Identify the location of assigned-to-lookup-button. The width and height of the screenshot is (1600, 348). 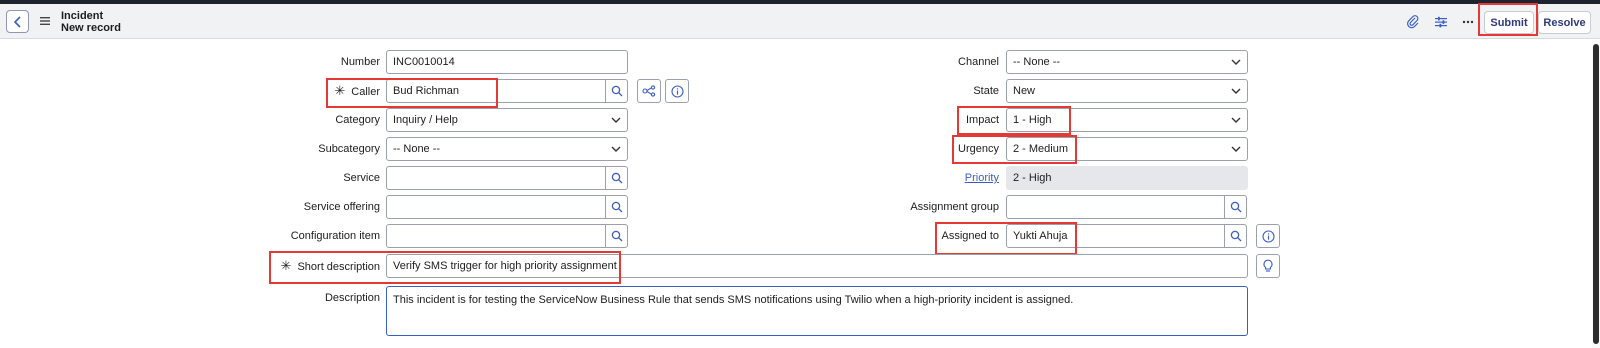
(1235, 236).